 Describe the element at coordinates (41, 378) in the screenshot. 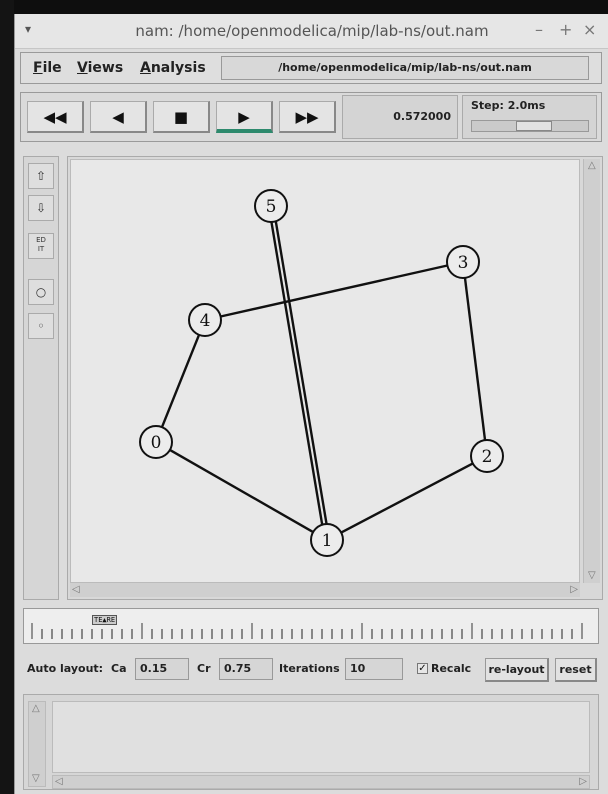

I see `edit-toolbar: ⇧ ⇩ ED IT ○ ◦` at that location.